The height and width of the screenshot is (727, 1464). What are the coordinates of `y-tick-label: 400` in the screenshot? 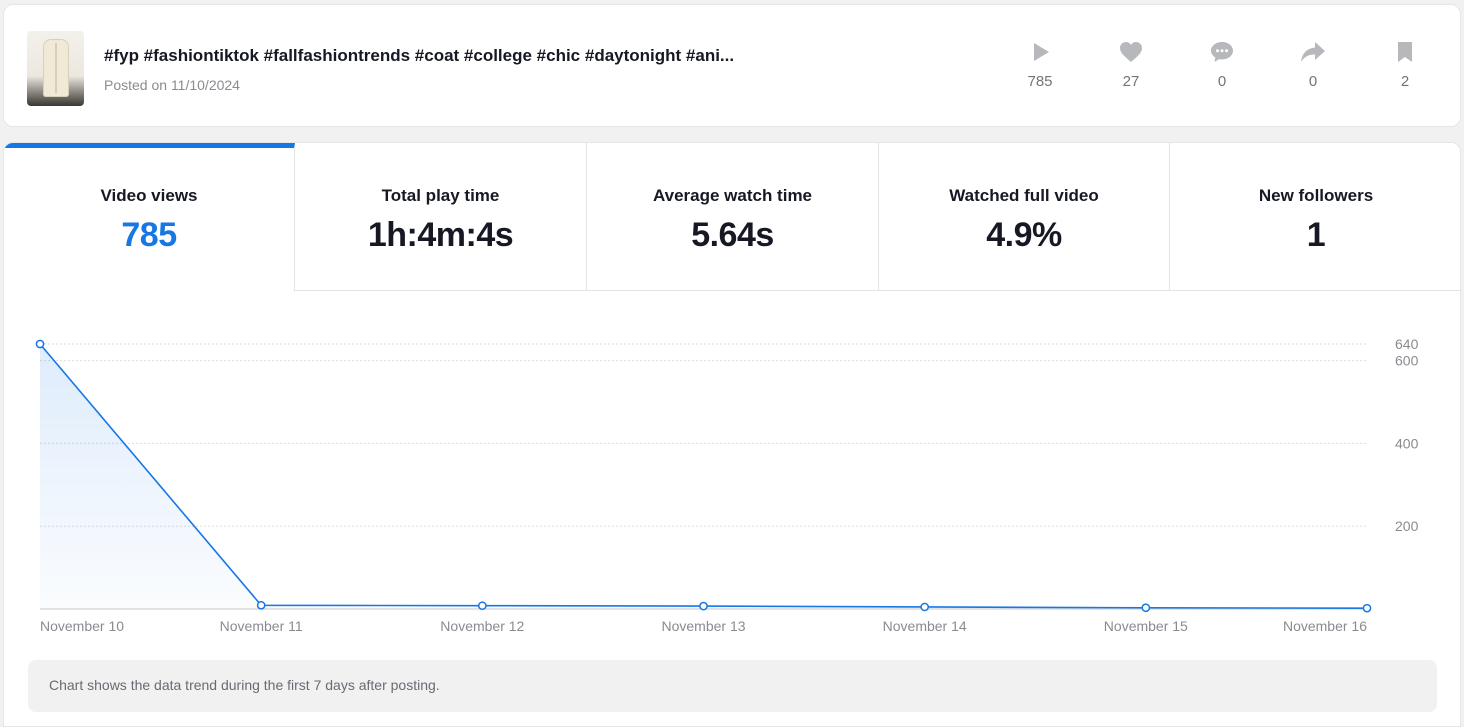 It's located at (1407, 443).